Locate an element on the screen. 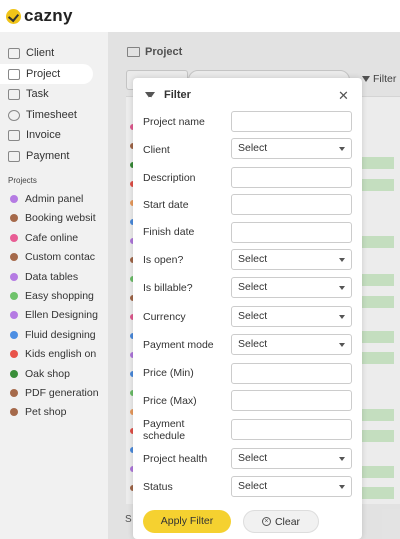 The height and width of the screenshot is (539, 400). project-item-custom-contact: Custom contac is located at coordinates (57, 257).